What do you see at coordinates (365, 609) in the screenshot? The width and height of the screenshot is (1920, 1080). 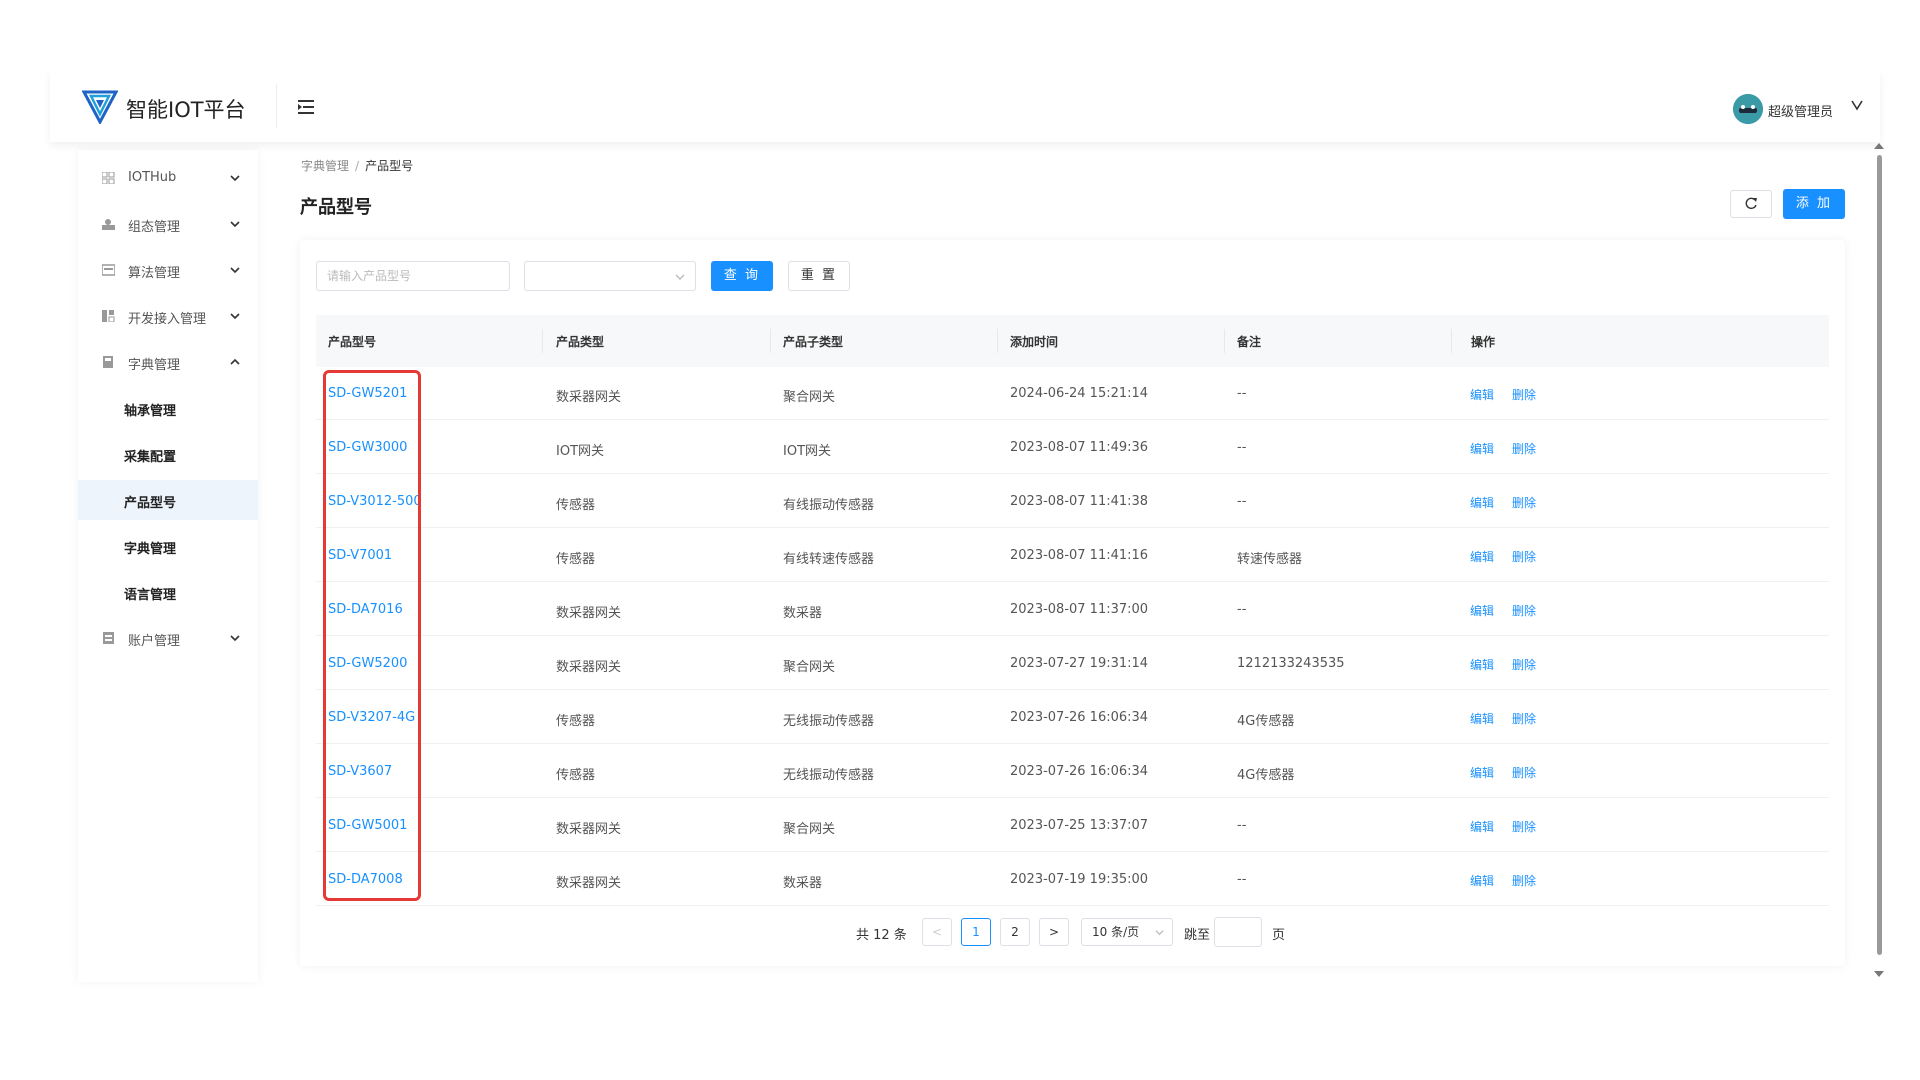 I see `cell-model: SD-DA7016` at bounding box center [365, 609].